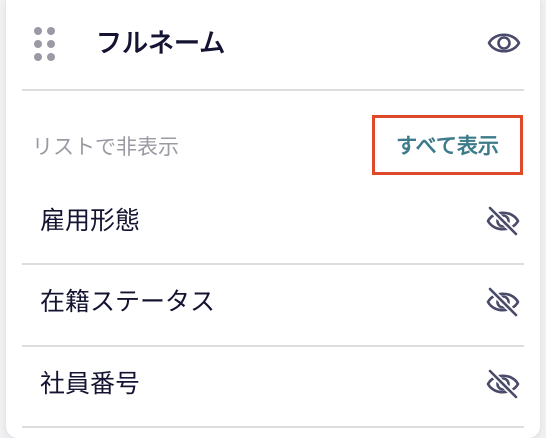  I want to click on hidden-section-label: リストで非表示, so click(105, 147).